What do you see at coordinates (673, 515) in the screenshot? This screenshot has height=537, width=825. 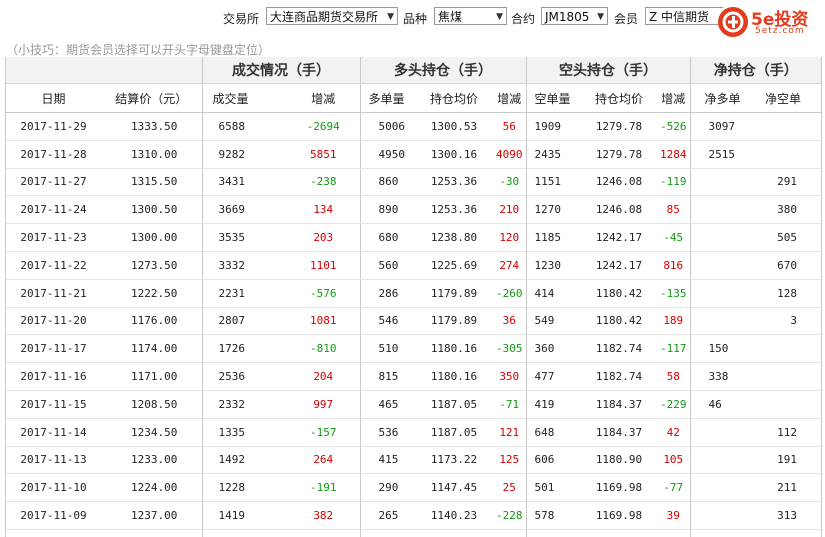 I see `short-change-cell: 39` at bounding box center [673, 515].